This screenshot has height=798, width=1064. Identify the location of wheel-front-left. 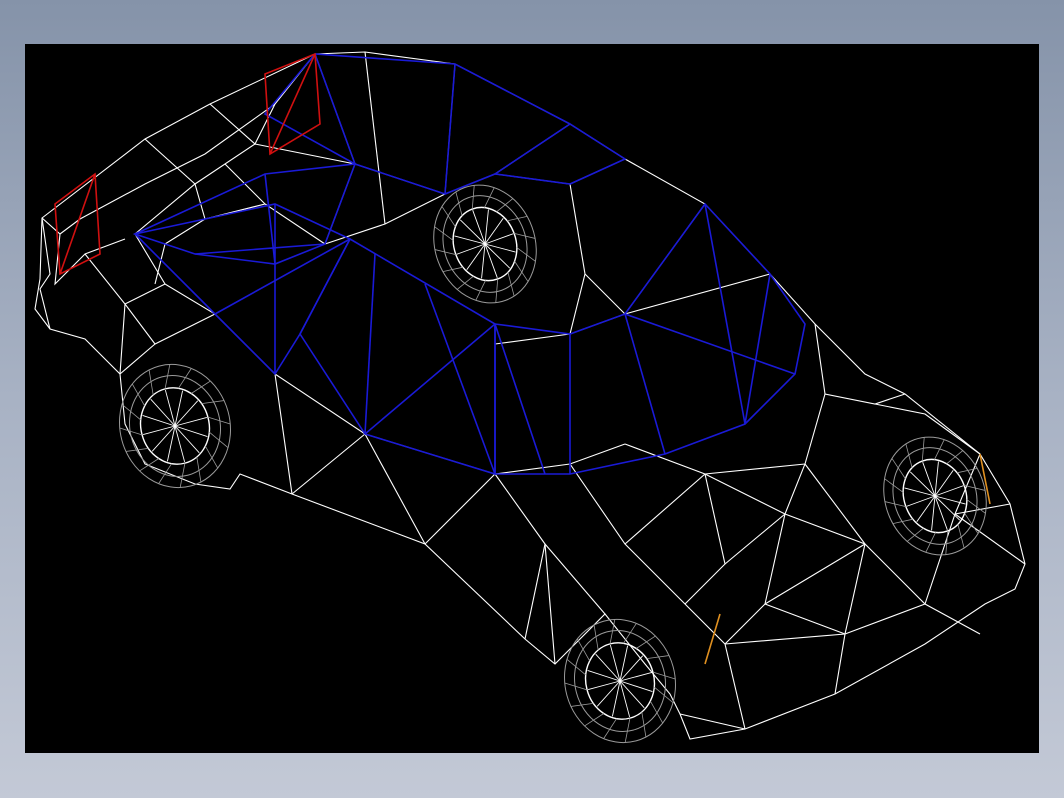
(620, 681).